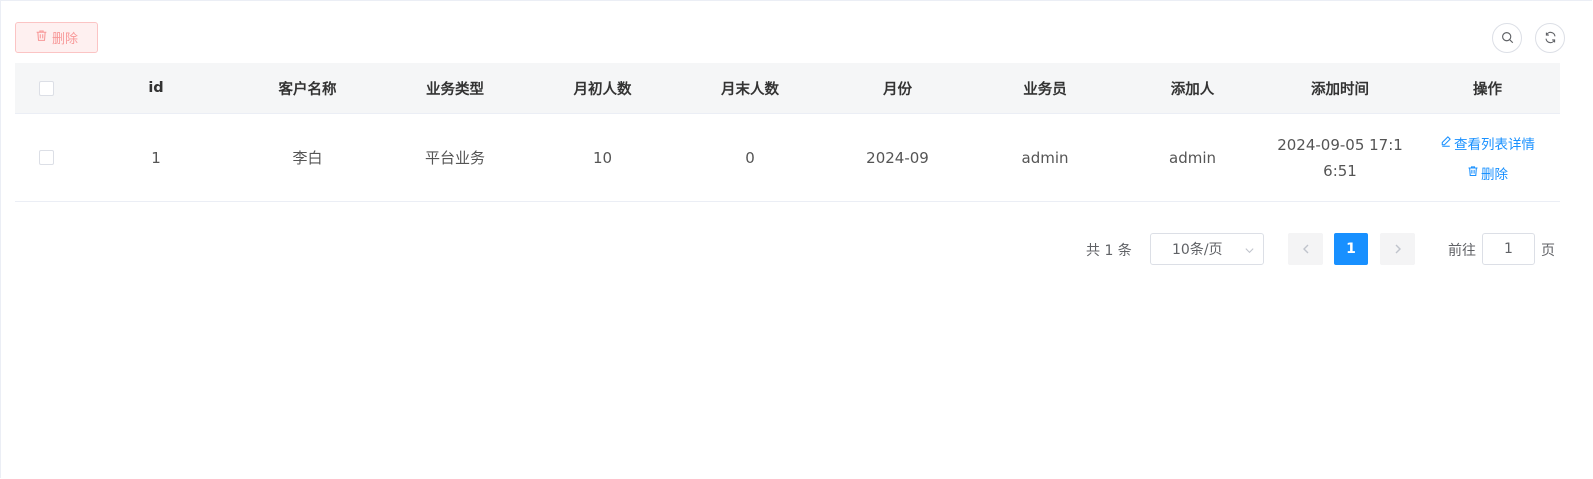 The image size is (1593, 479). I want to click on edit-icon, so click(1446, 143).